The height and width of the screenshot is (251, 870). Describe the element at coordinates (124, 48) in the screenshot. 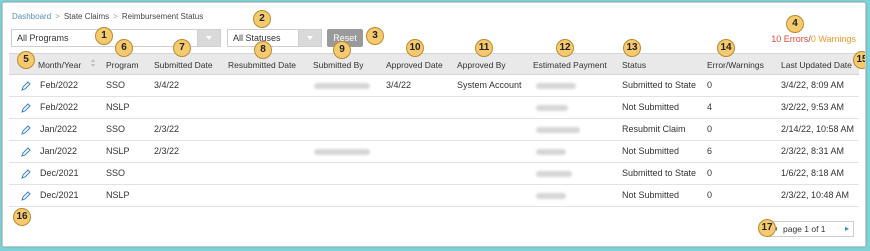

I see `annotation-badge: 6` at that location.